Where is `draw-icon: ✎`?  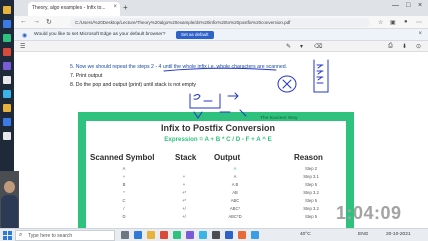 draw-icon: ✎ is located at coordinates (288, 46).